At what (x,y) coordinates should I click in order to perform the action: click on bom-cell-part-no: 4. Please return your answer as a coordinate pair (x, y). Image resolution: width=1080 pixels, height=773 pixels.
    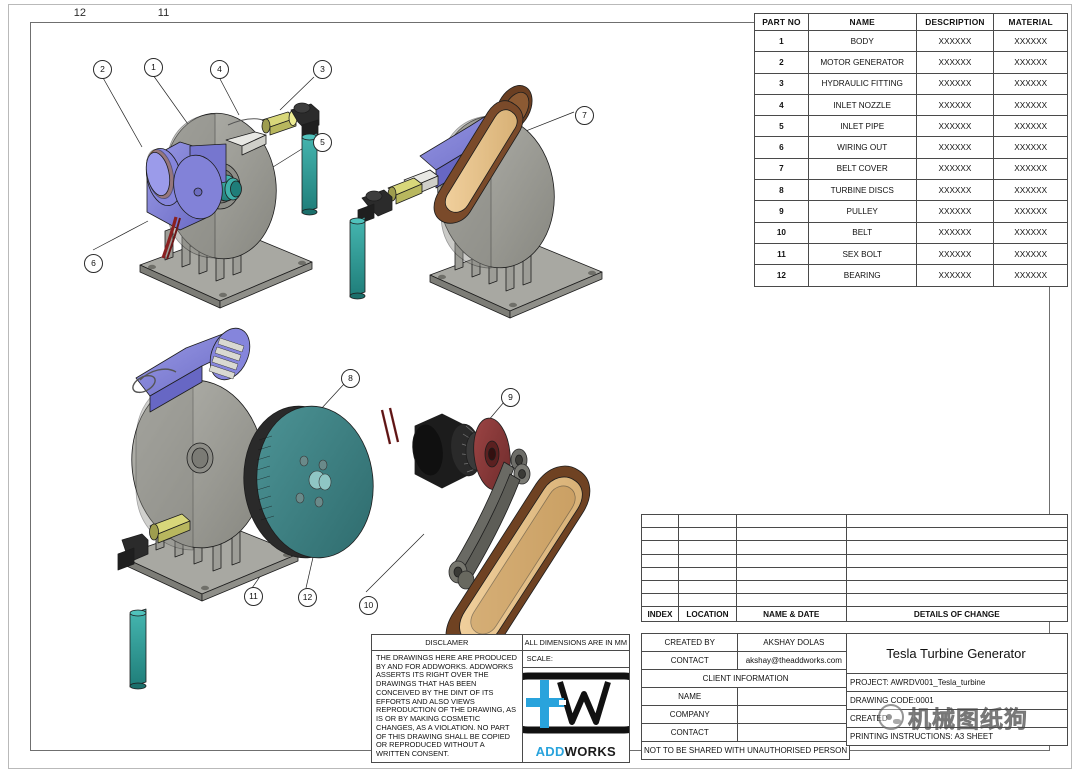
    Looking at the image, I should click on (781, 105).